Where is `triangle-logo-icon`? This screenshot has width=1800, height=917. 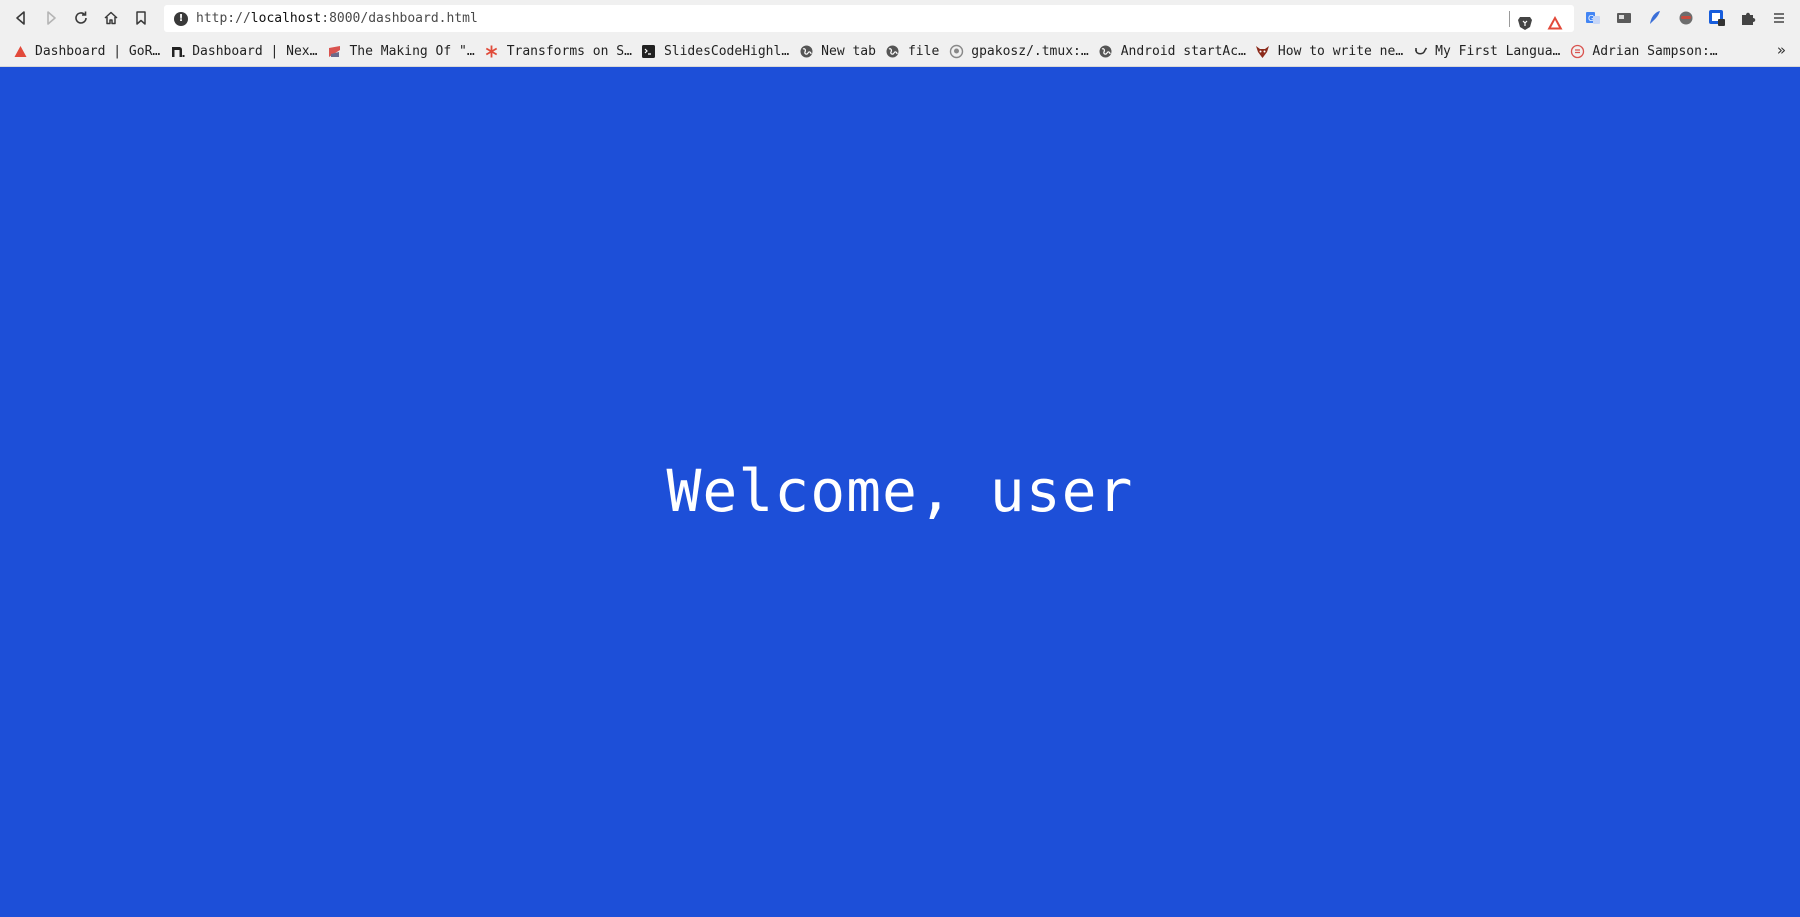 triangle-logo-icon is located at coordinates (20, 51).